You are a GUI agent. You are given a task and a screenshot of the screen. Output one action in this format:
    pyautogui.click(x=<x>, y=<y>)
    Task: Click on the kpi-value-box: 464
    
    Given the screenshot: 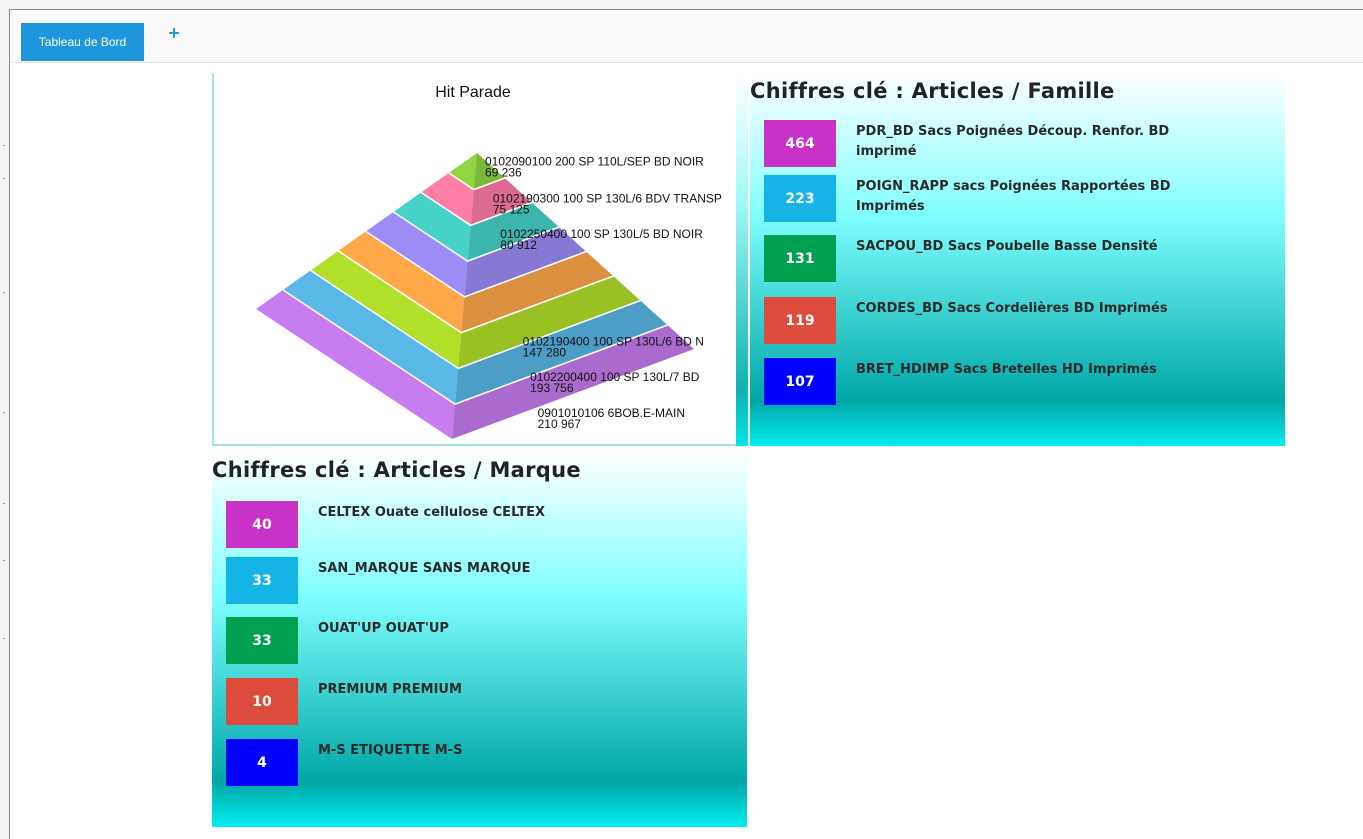 What is the action you would take?
    pyautogui.click(x=800, y=143)
    